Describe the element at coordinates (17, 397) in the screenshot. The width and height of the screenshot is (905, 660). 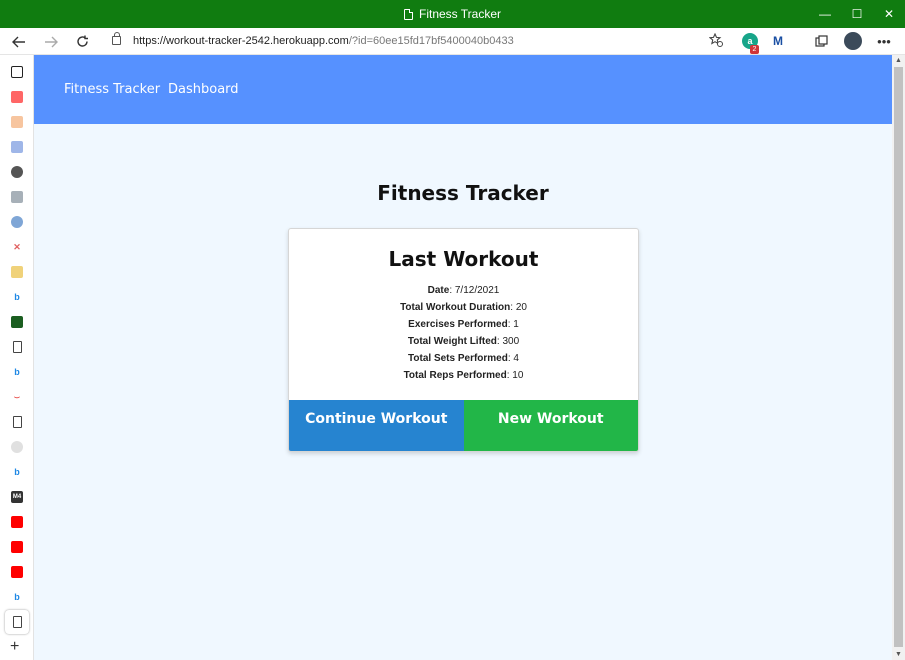
I see `red-tab-icon: ⌣` at that location.